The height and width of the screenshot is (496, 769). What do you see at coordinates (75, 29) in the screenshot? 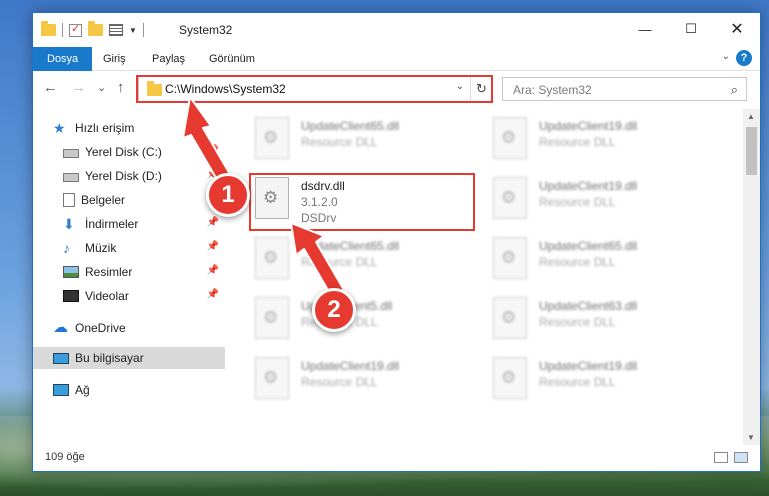
I see `properties-check-icon` at bounding box center [75, 29].